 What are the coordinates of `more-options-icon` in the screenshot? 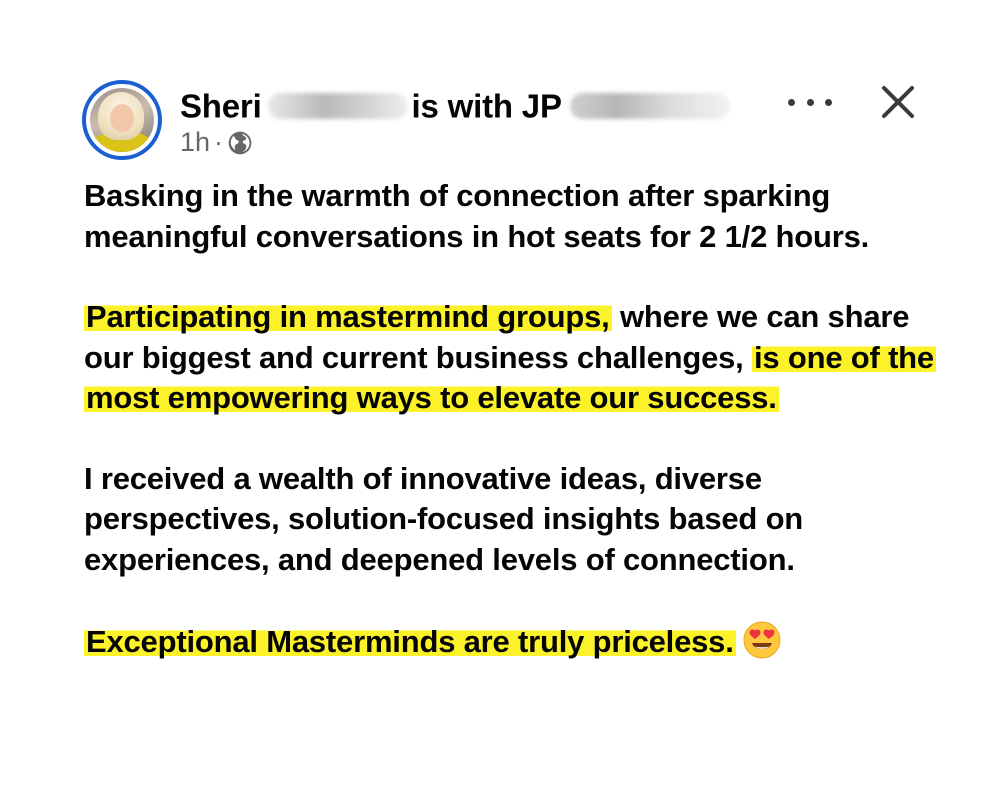 It's located at (810, 102).